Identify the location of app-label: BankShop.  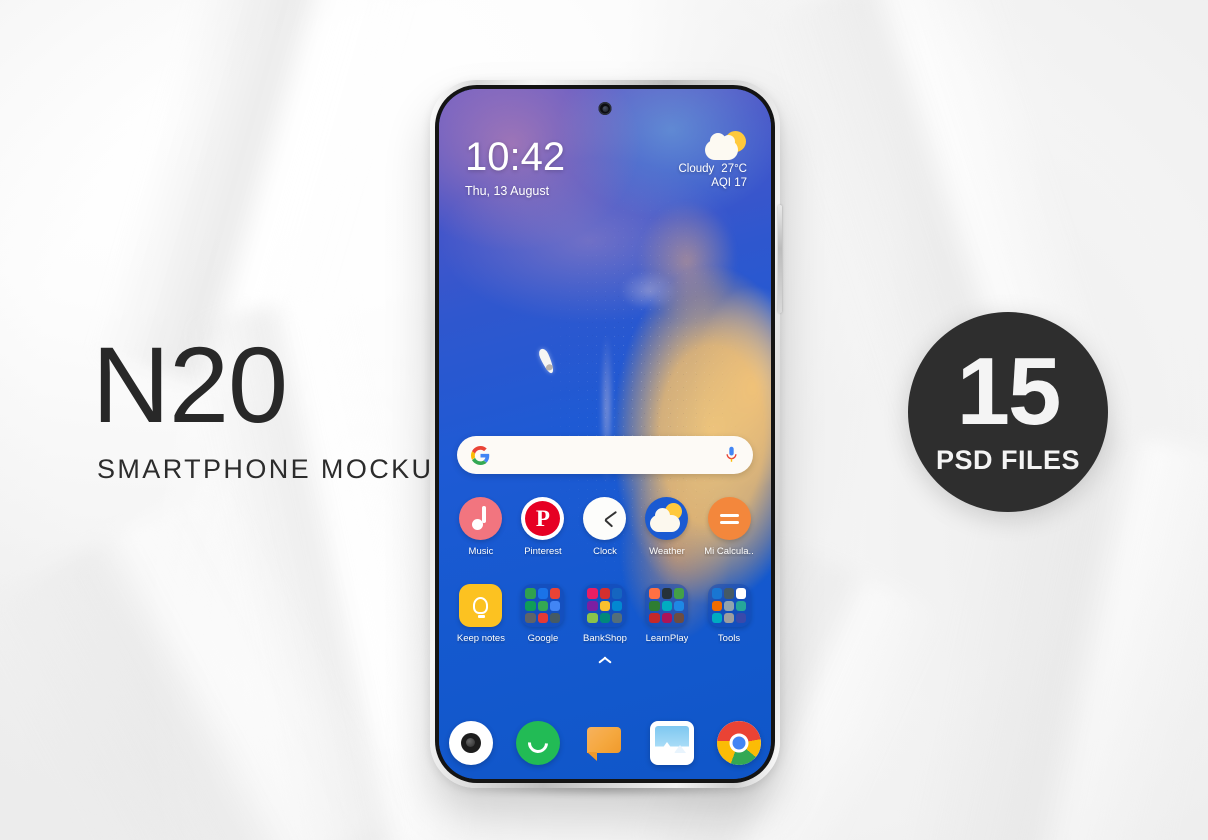
(605, 639).